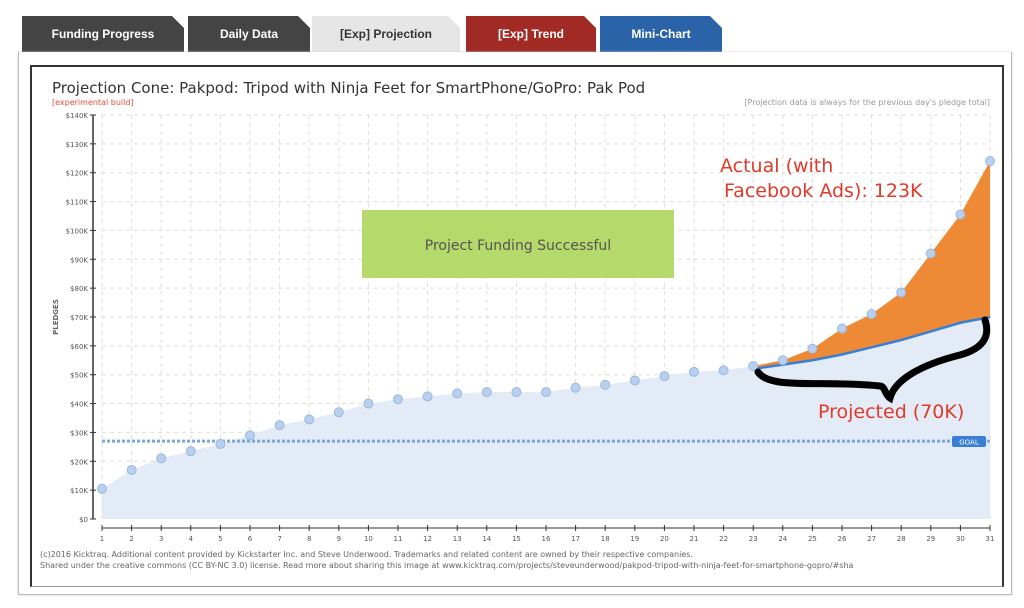 The image size is (1024, 608). What do you see at coordinates (161, 539) in the screenshot?
I see `x-tick-label: 3` at bounding box center [161, 539].